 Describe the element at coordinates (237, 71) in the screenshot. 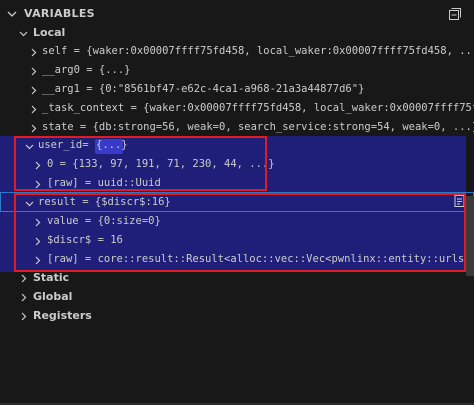

I see `variable-arg0: __arg0 = {...}` at that location.